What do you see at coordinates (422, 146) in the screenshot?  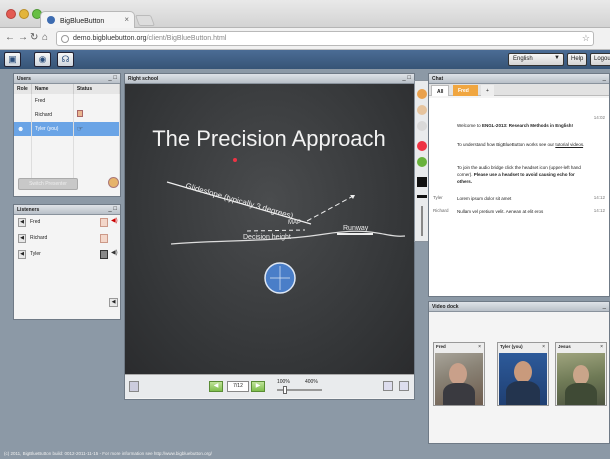 I see `undo-tool-icon` at bounding box center [422, 146].